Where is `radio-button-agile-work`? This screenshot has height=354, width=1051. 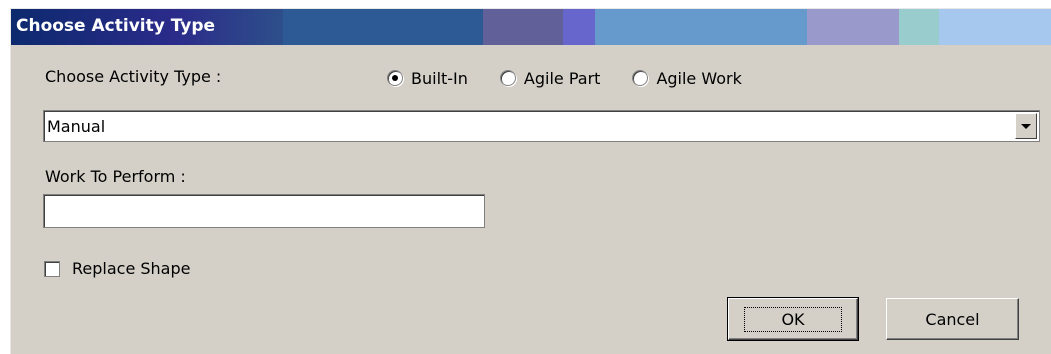
radio-button-agile-work is located at coordinates (640, 78).